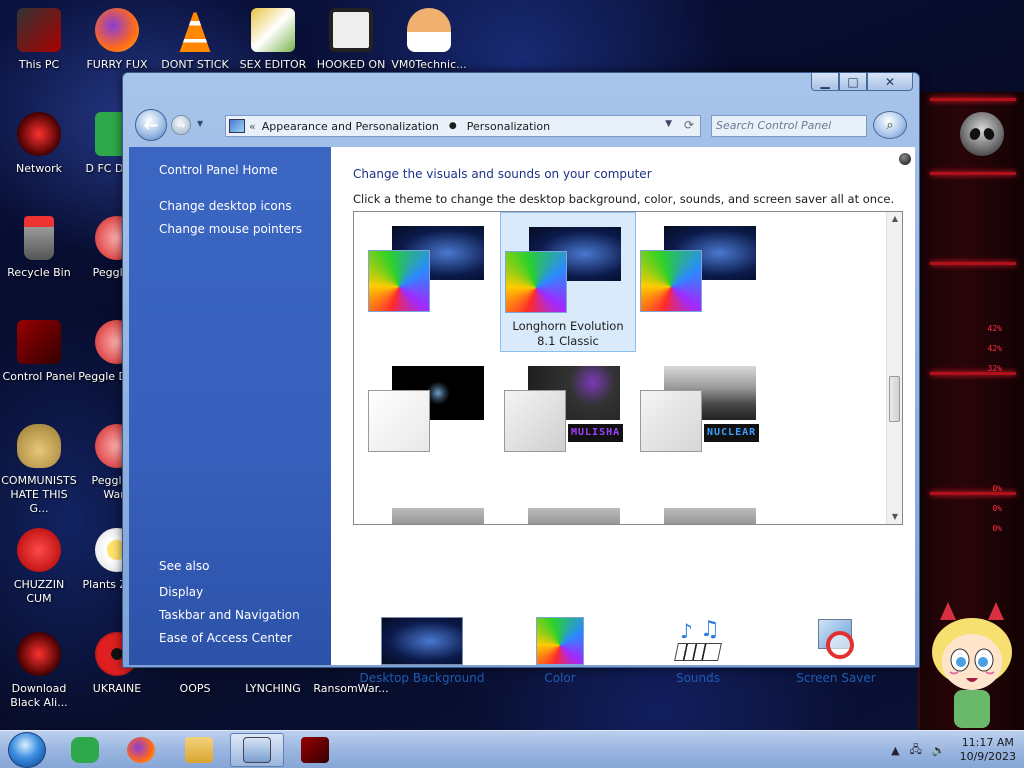 This screenshot has width=1024, height=768. I want to click on desktop-icon-furry-fux: FURRY FUX, so click(117, 40).